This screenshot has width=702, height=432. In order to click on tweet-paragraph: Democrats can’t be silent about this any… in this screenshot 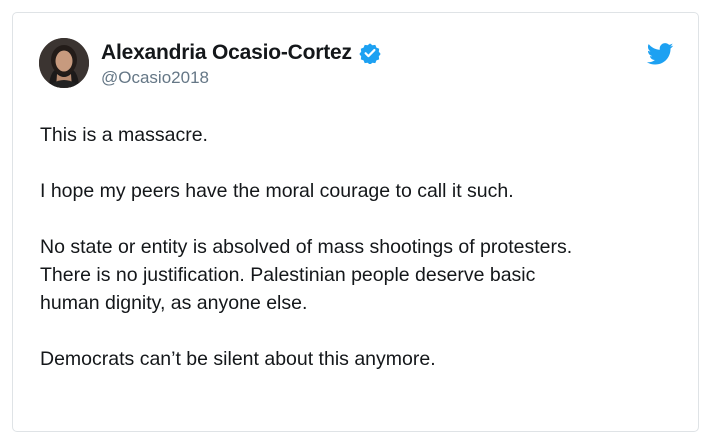, I will do `click(238, 359)`.